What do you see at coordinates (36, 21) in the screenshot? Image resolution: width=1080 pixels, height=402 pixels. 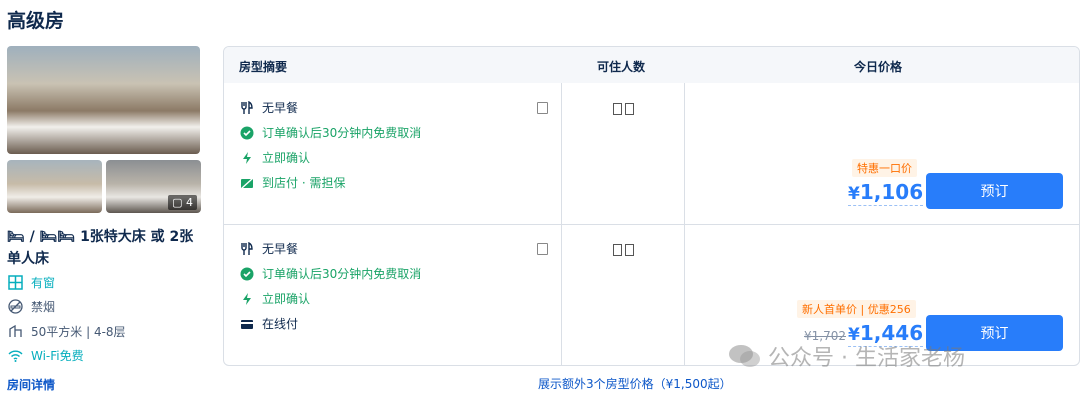 I see `room-title: 高级房` at bounding box center [36, 21].